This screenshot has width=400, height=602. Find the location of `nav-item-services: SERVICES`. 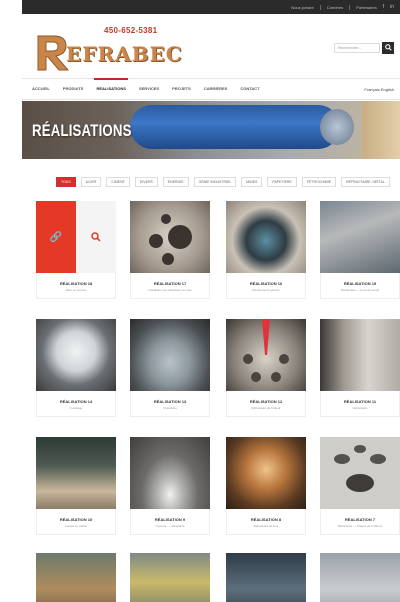

nav-item-services: SERVICES is located at coordinates (149, 89).